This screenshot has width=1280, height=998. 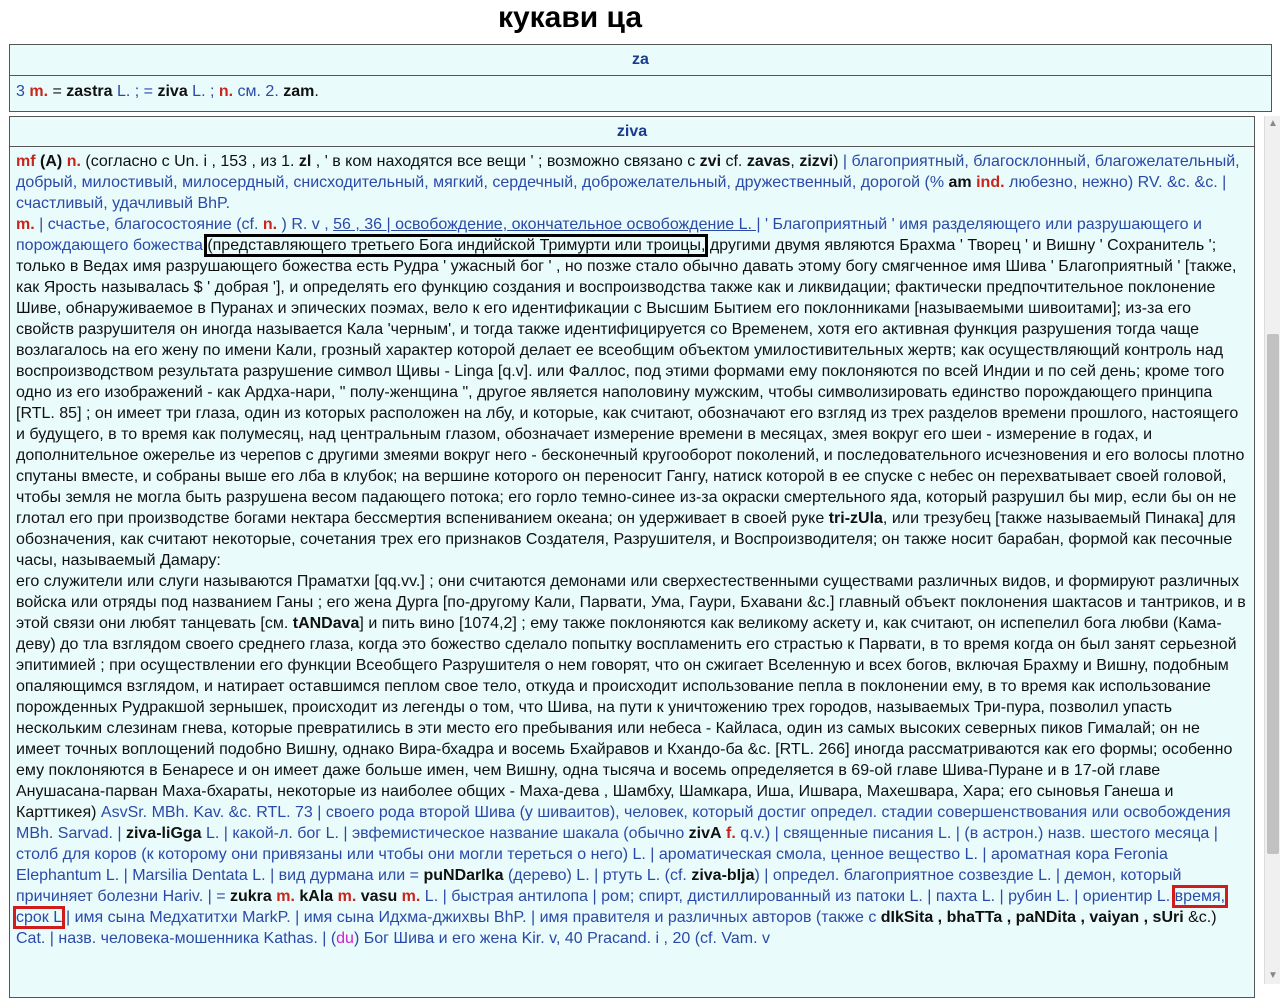 I want to click on word-ziva: ziva, so click(x=172, y=91).